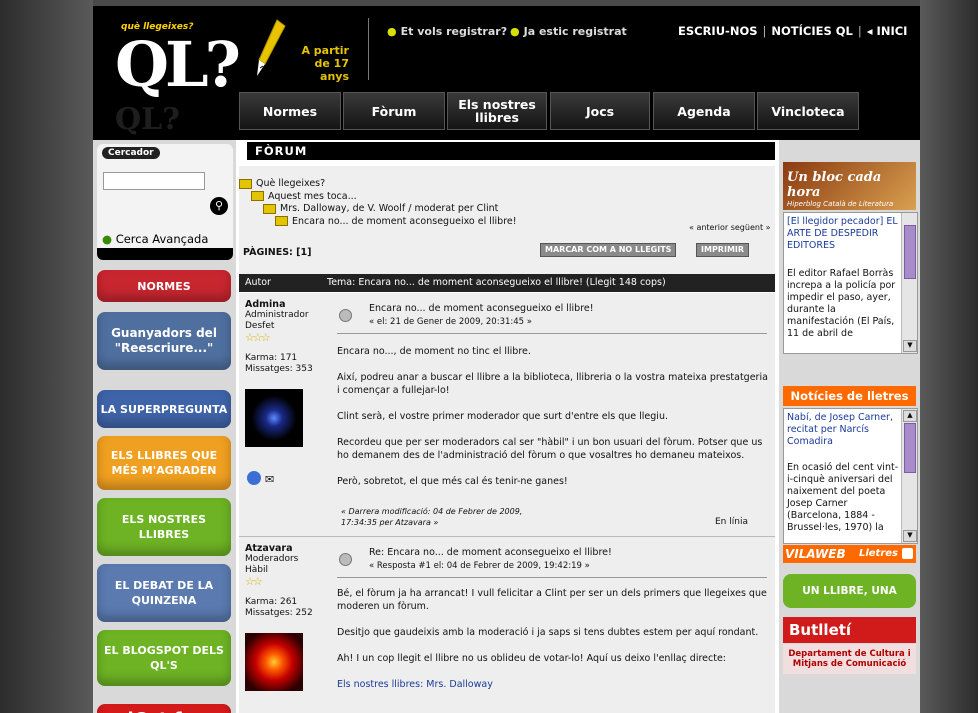 The height and width of the screenshot is (713, 978). What do you see at coordinates (254, 581) in the screenshot?
I see `rank-stars: ☆☆` at bounding box center [254, 581].